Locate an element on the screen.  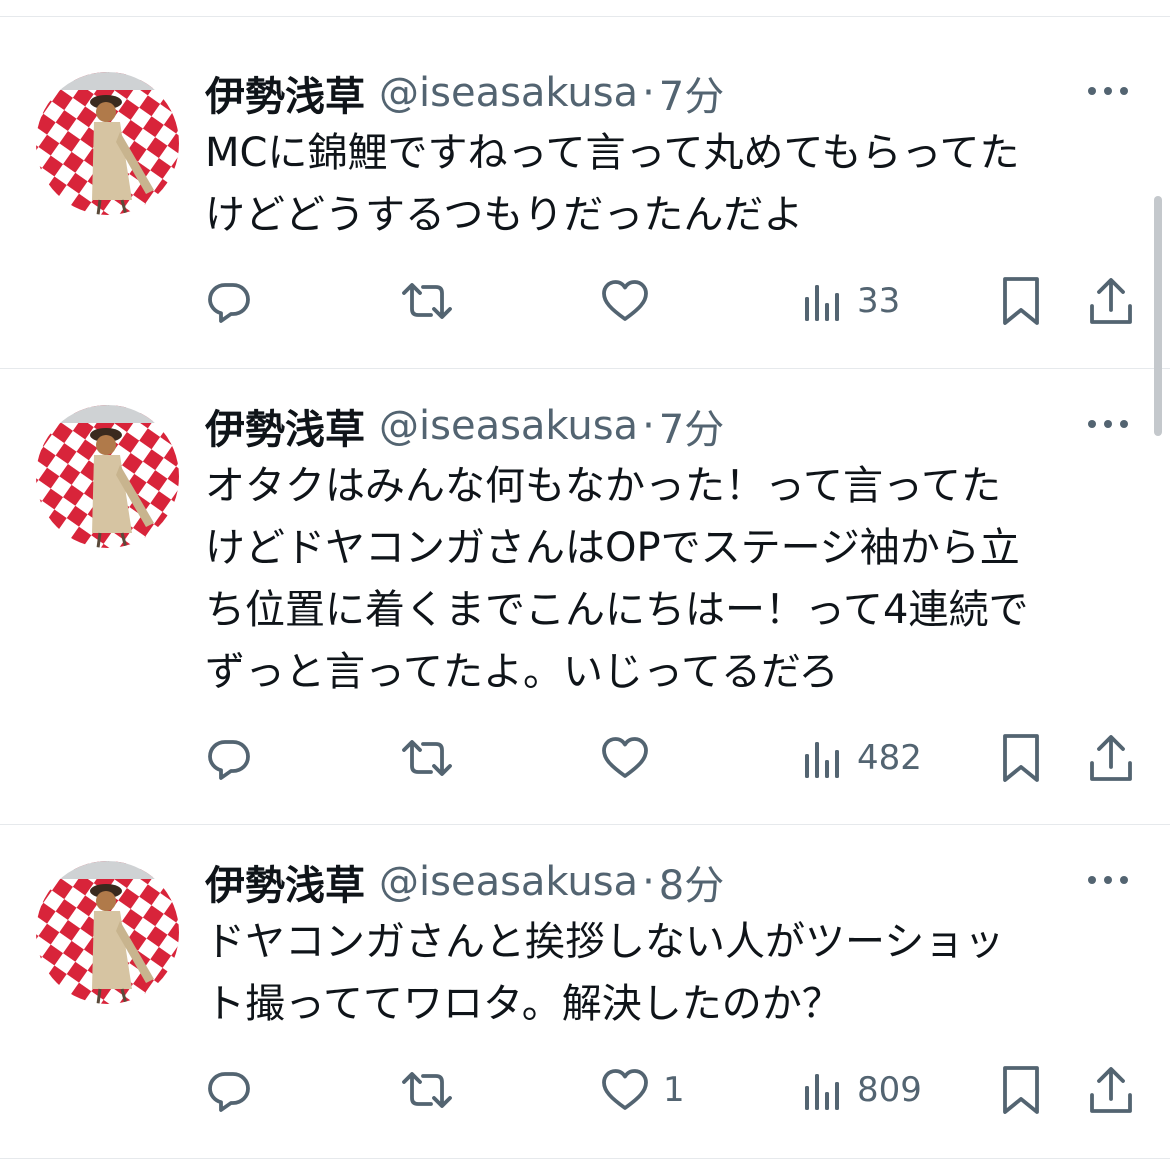
like-button: 1 is located at coordinates (643, 1090).